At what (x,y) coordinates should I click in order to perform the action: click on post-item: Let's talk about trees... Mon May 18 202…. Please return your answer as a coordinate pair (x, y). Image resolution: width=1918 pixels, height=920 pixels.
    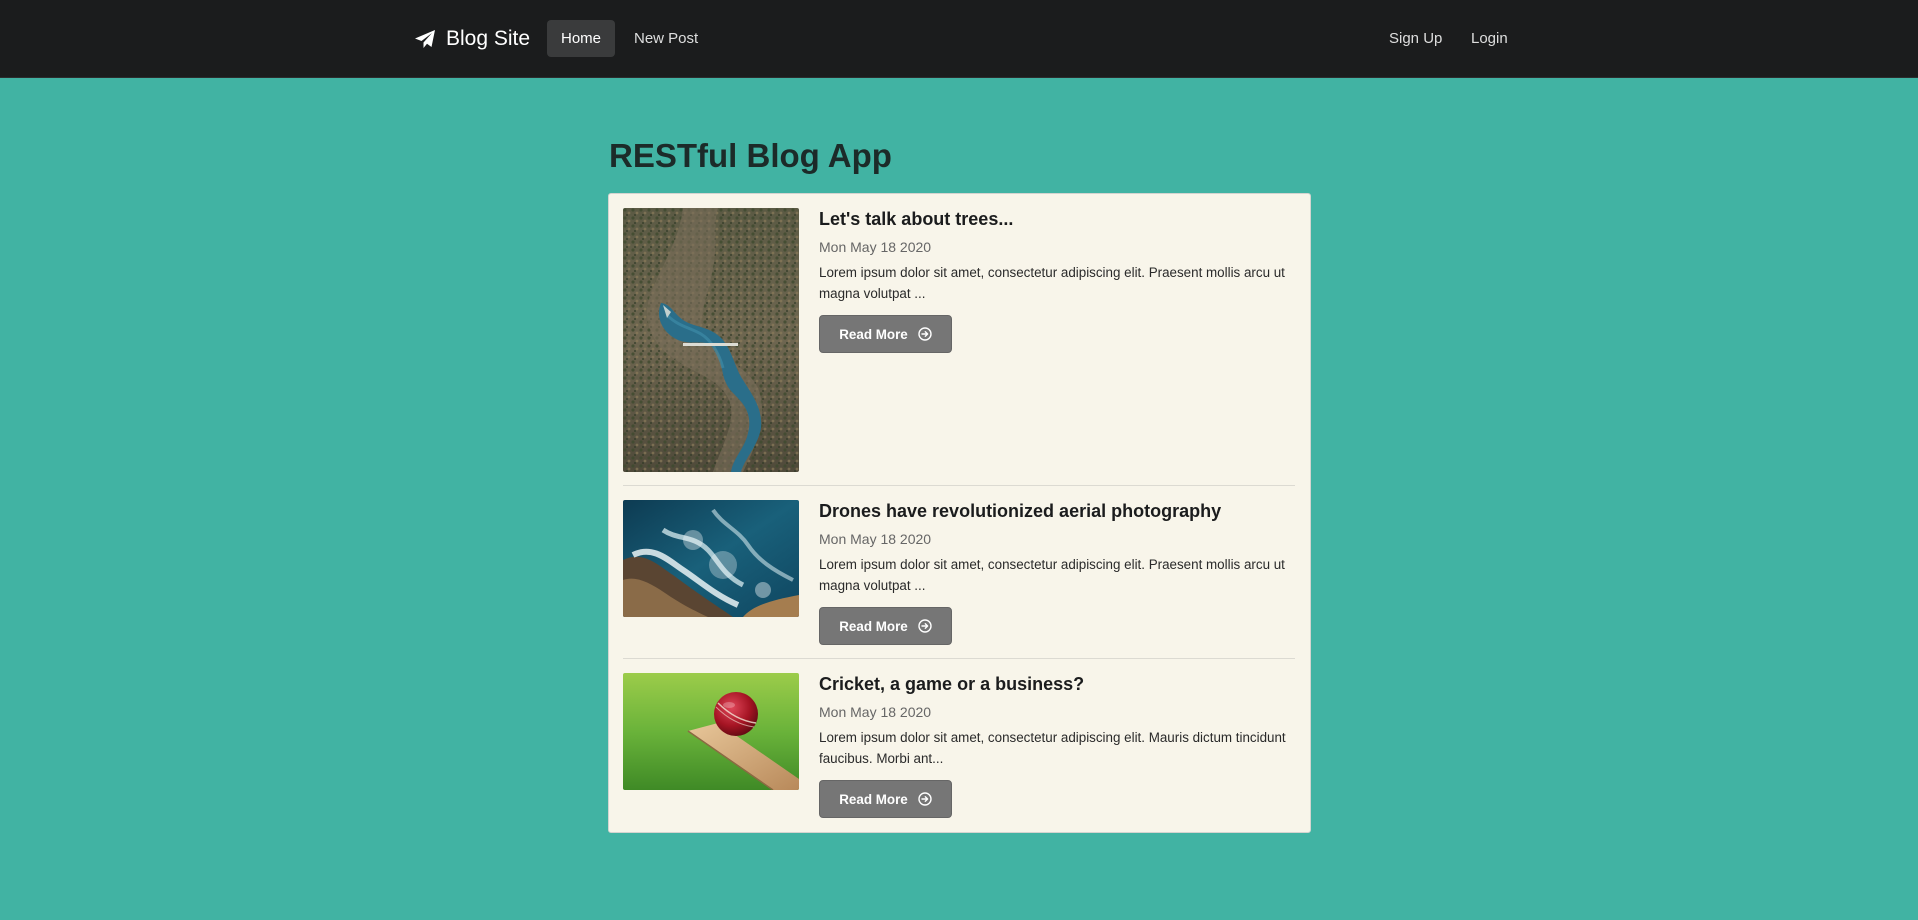
    Looking at the image, I should click on (959, 340).